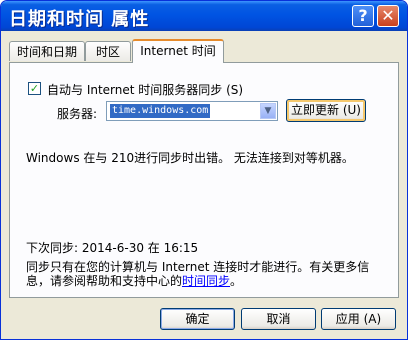 The width and height of the screenshot is (408, 340). What do you see at coordinates (363, 16) in the screenshot?
I see `help-button: ?` at bounding box center [363, 16].